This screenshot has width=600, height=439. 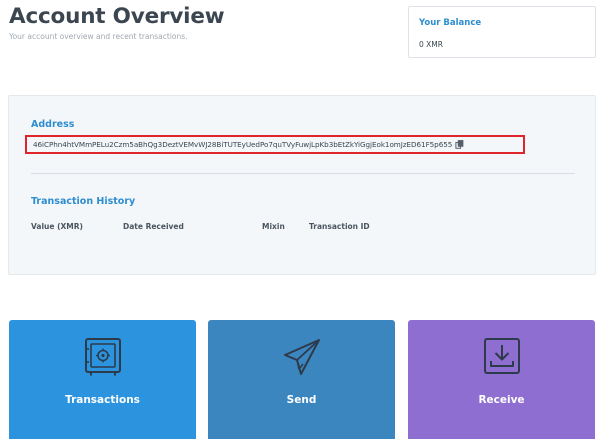 I want to click on download-tray-icon, so click(x=501, y=356).